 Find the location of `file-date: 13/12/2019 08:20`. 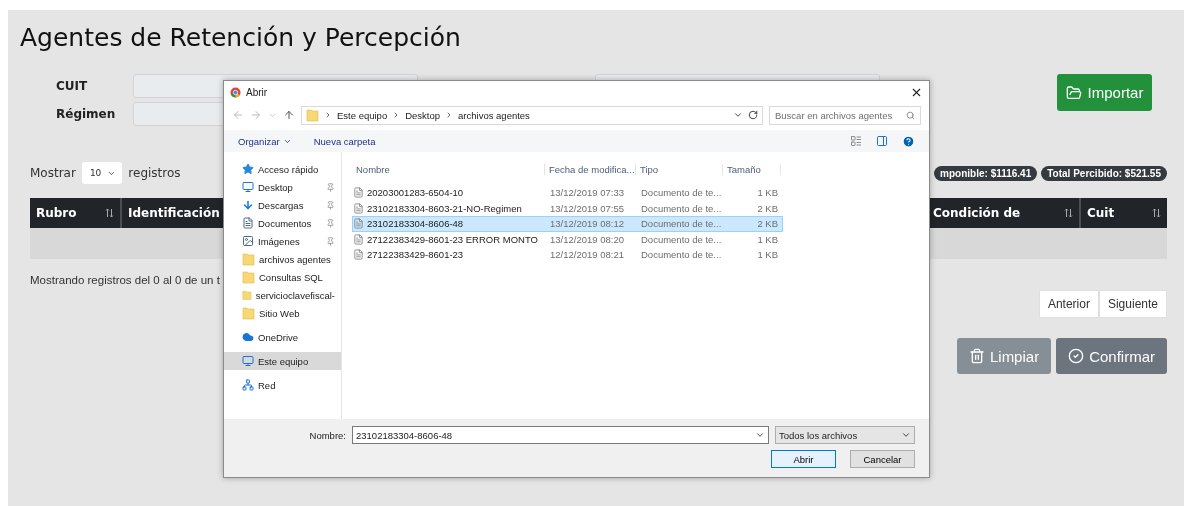

file-date: 13/12/2019 08:20 is located at coordinates (587, 239).